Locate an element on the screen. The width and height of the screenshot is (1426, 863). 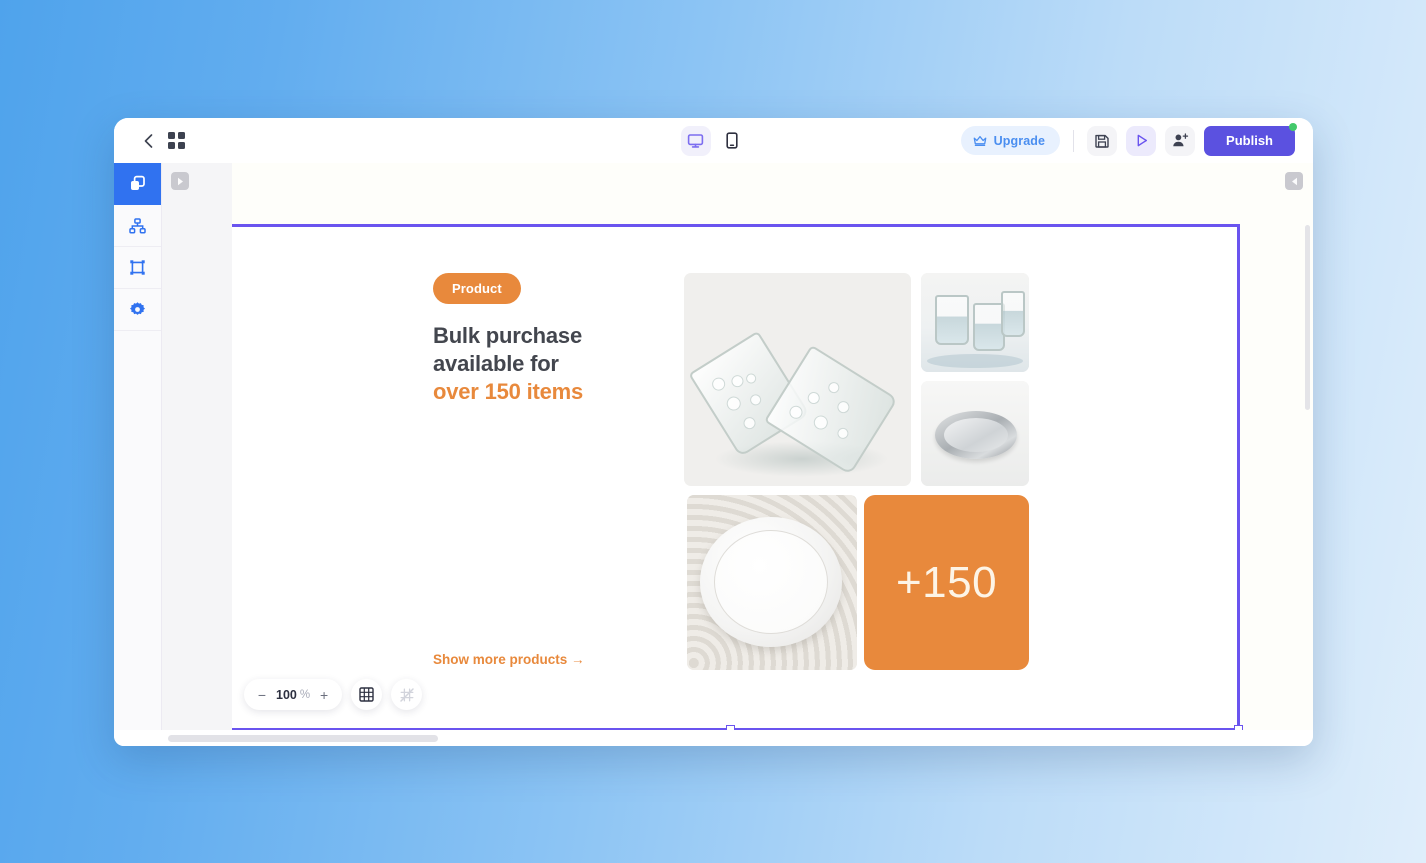
mobile-icon is located at coordinates (732, 141).